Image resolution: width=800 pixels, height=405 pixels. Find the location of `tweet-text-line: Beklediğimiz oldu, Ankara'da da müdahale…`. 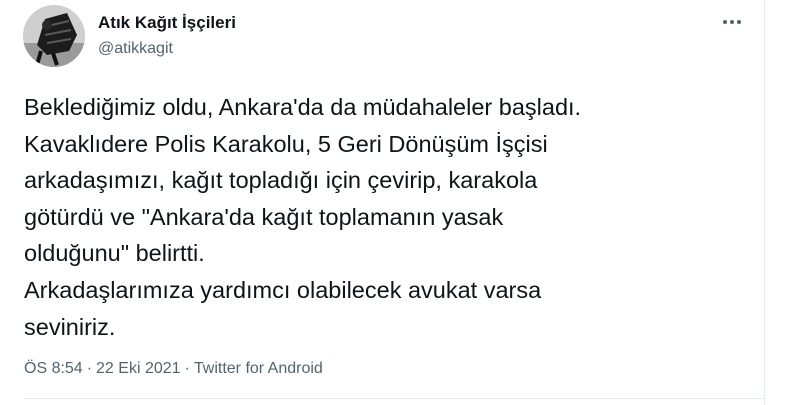

tweet-text-line: Beklediğimiz oldu, Ankara'da da müdahale… is located at coordinates (303, 107).